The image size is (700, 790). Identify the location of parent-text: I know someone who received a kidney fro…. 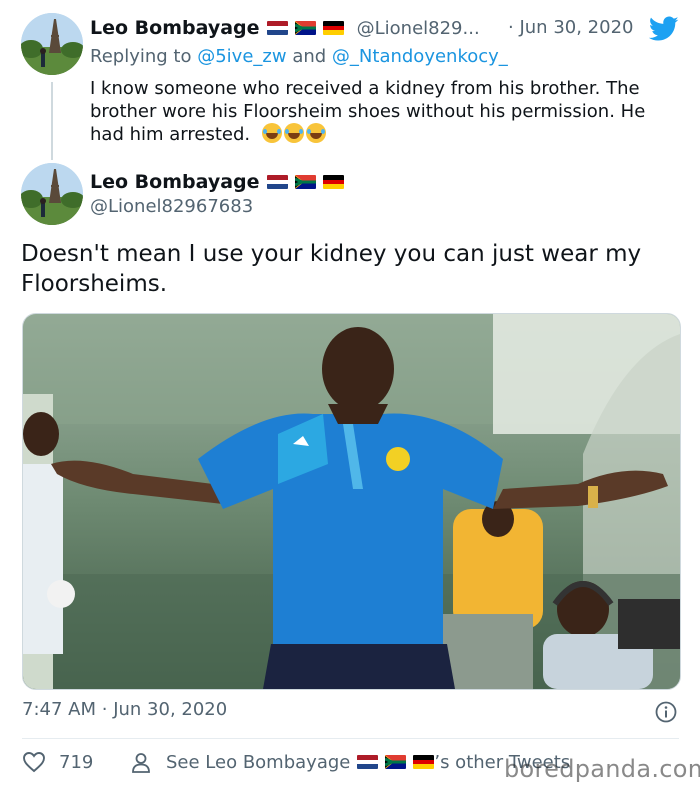
(368, 111).